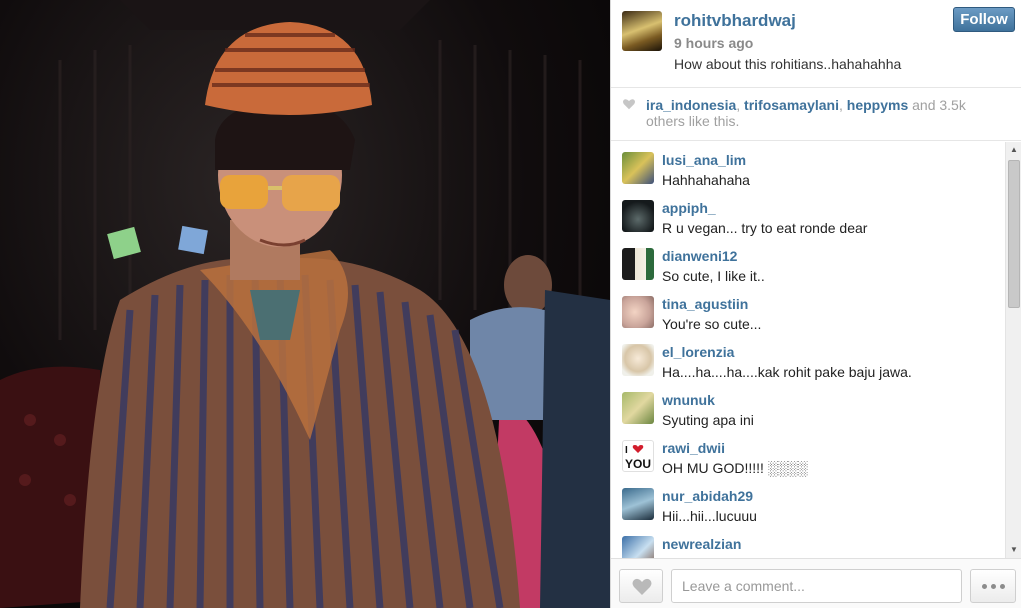 The width and height of the screenshot is (1021, 608). Describe the element at coordinates (1014, 234) in the screenshot. I see `scrollbar-thumb` at that location.